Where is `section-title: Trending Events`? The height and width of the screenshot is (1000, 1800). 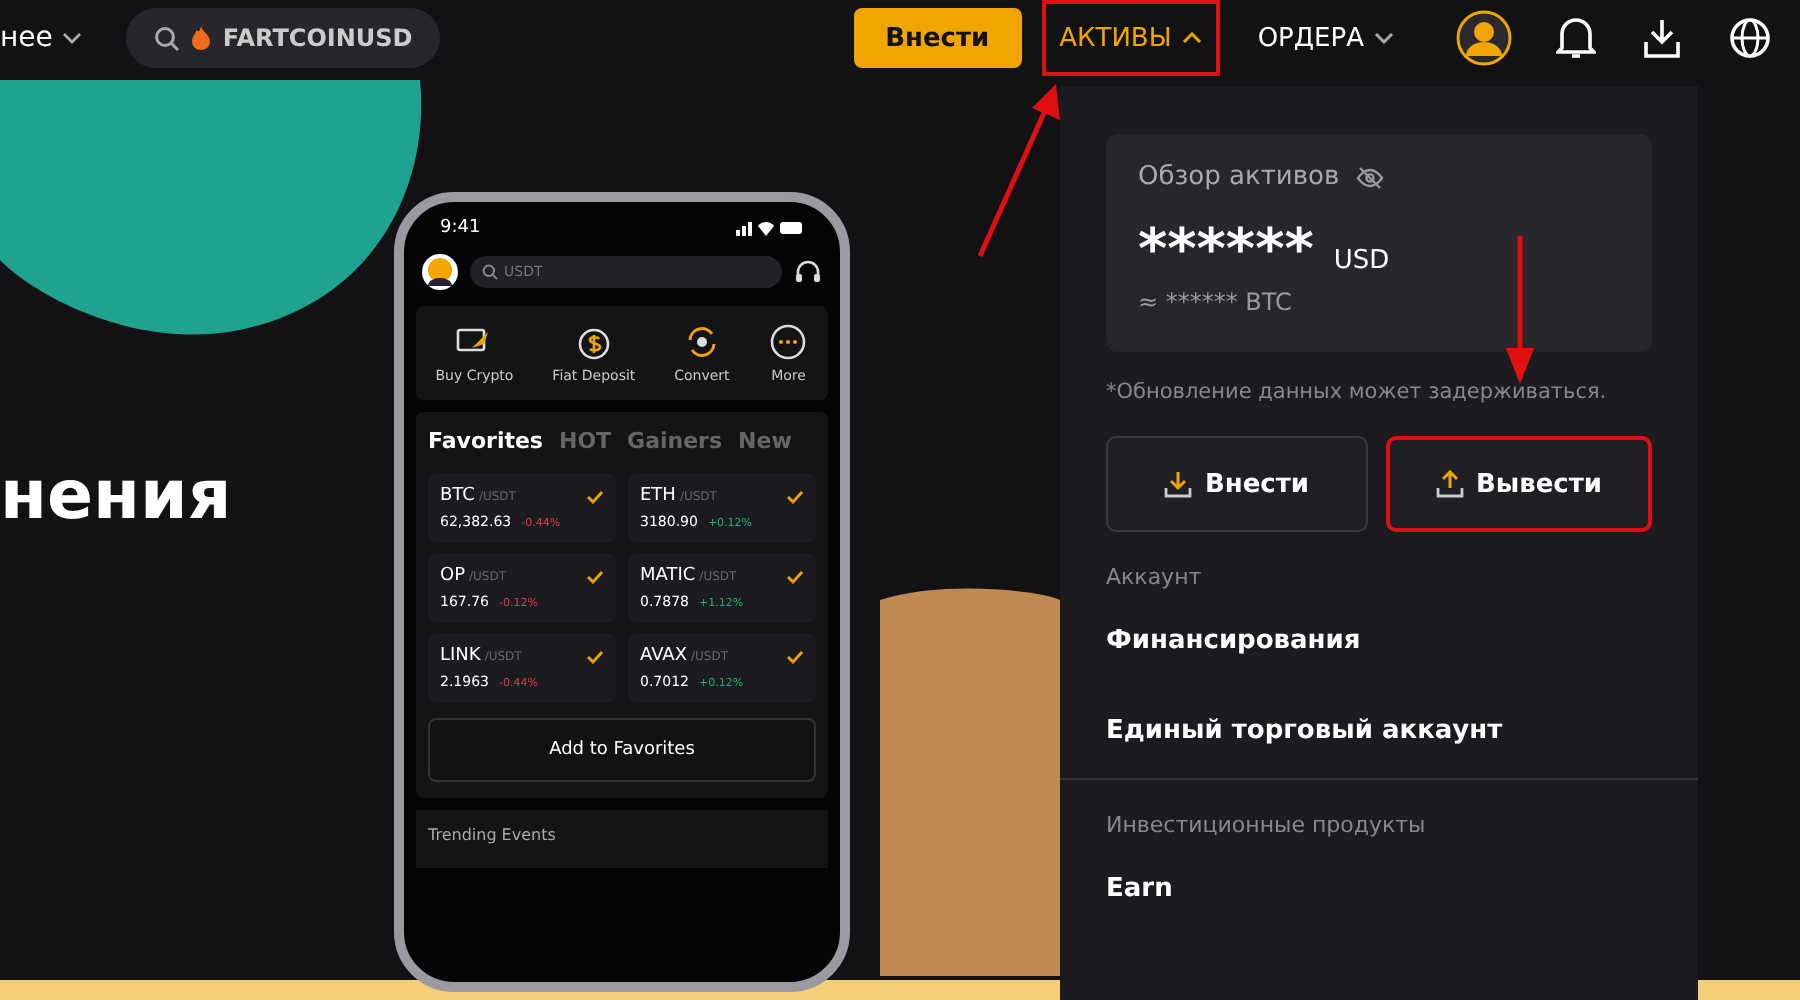
section-title: Trending Events is located at coordinates (492, 835).